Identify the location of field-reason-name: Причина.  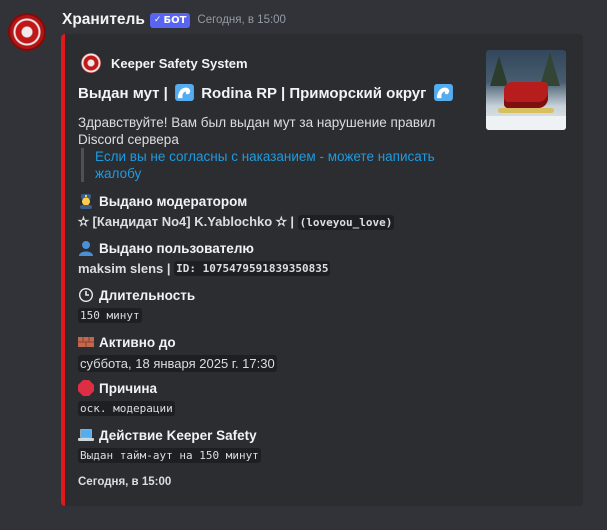
(128, 388).